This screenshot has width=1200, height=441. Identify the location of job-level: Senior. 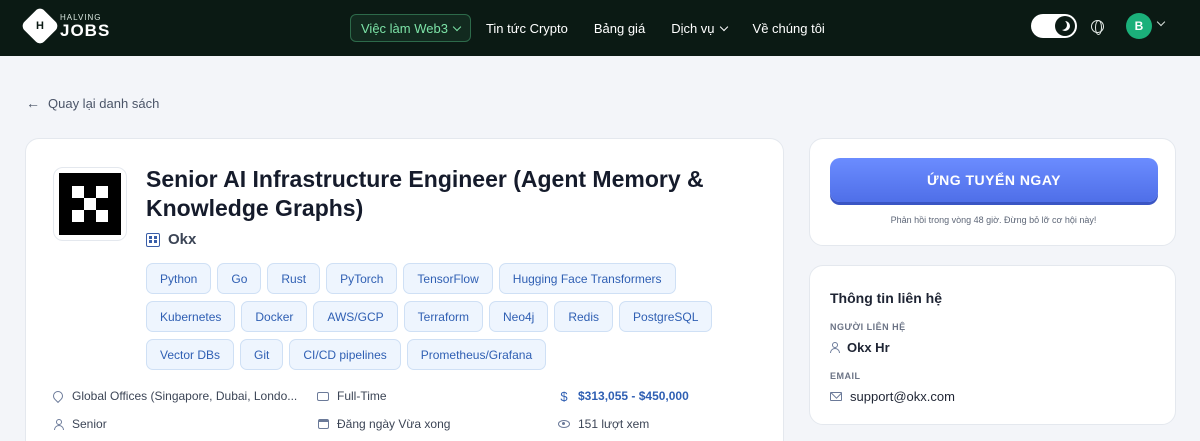
(79, 424).